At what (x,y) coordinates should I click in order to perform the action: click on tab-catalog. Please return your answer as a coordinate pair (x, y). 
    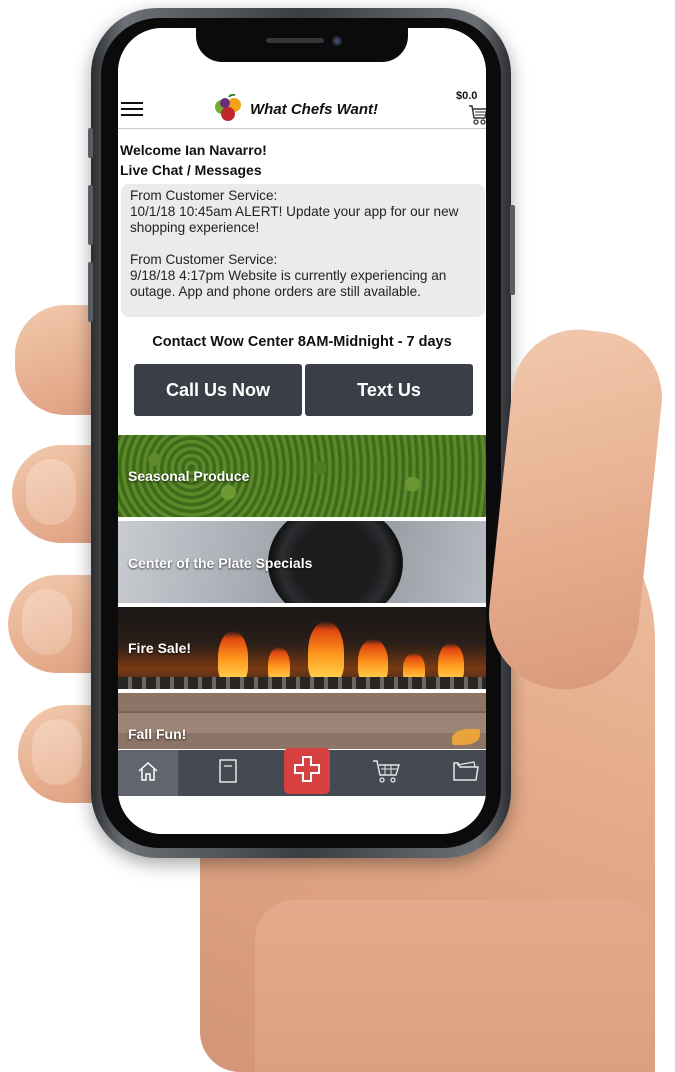
    Looking at the image, I should click on (228, 773).